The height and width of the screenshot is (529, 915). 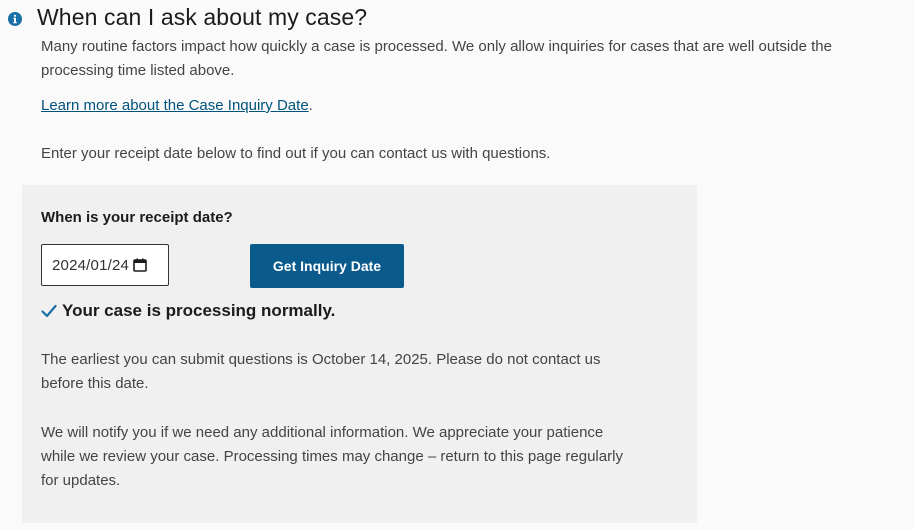 I want to click on receipt-date-input: 2024/01/24, so click(x=105, y=265).